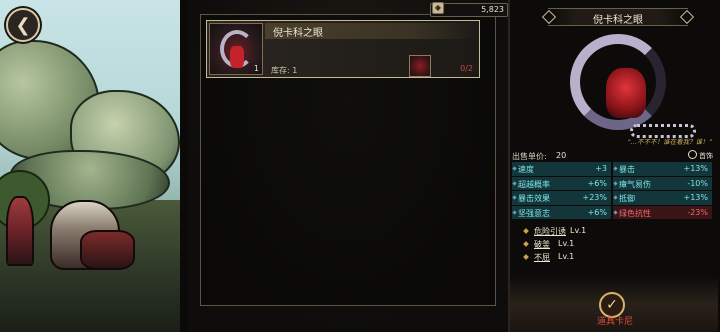 Image resolution: width=720 pixels, height=332 pixels. Describe the element at coordinates (697, 183) in the screenshot. I see `stat-value: -10%` at that location.